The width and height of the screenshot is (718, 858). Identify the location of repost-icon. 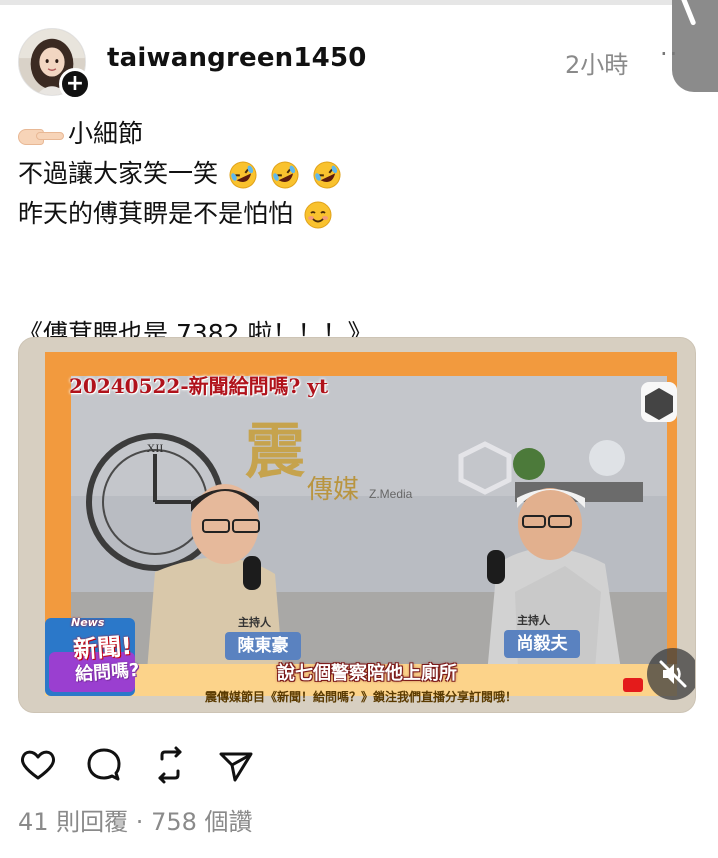
(170, 765).